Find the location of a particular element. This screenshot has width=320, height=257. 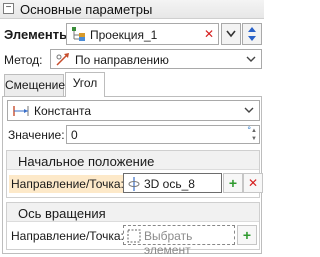

minus-box-icon: − is located at coordinates (8, 8).